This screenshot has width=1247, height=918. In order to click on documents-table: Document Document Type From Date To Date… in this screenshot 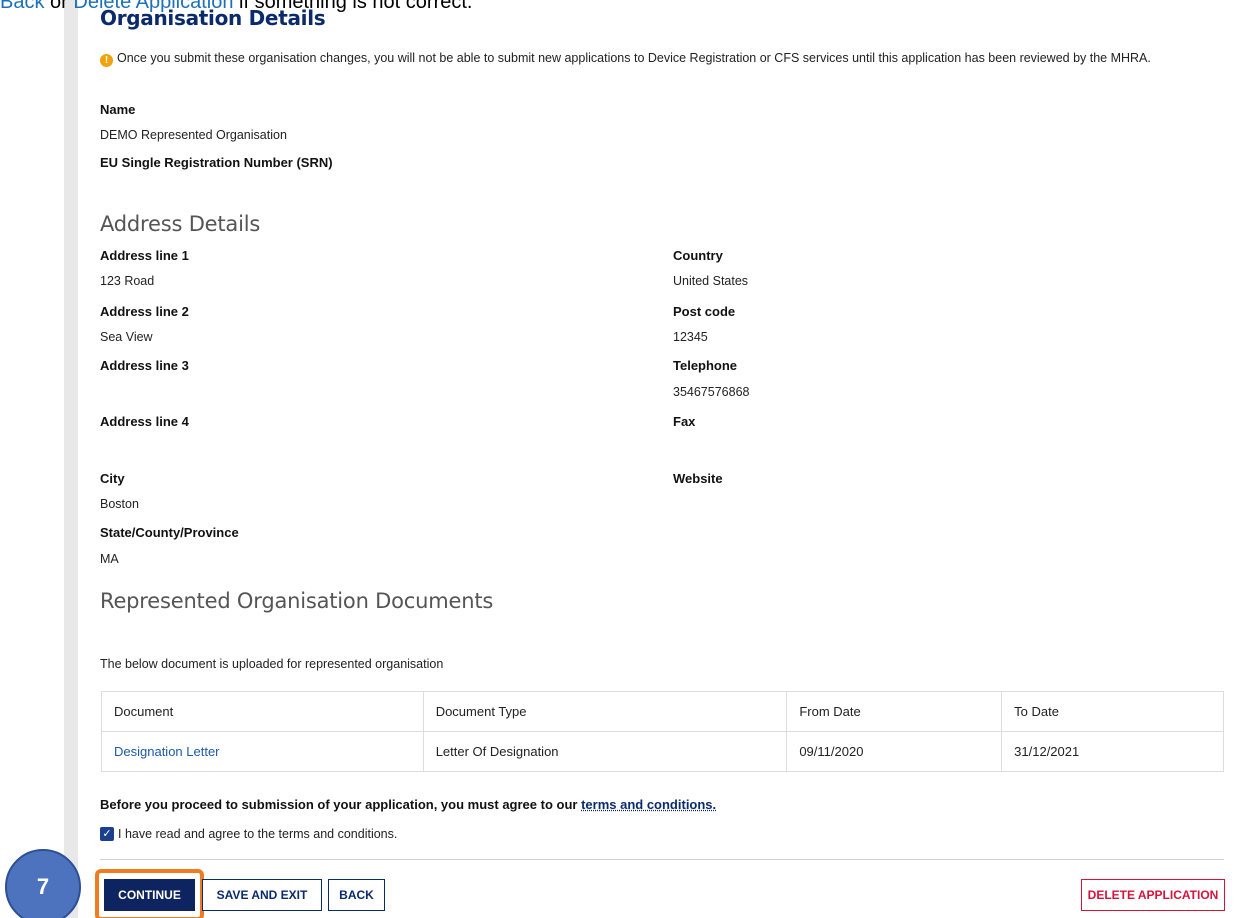, I will do `click(662, 731)`.